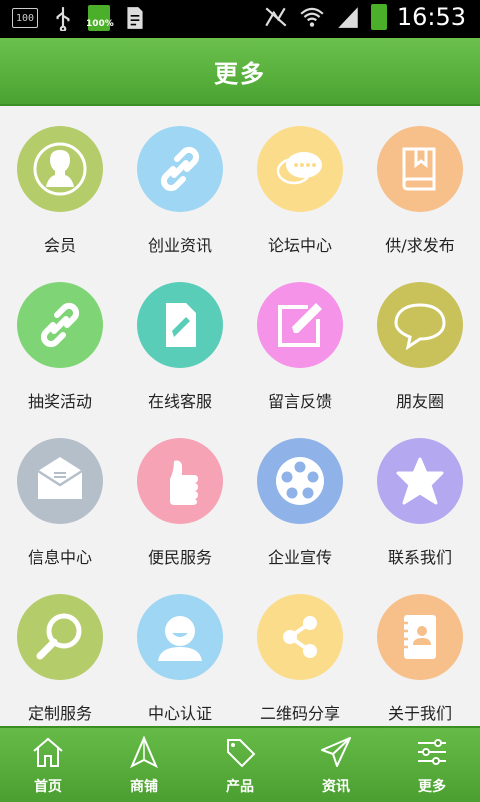  I want to click on tile-friends: 朋友圈, so click(420, 340).